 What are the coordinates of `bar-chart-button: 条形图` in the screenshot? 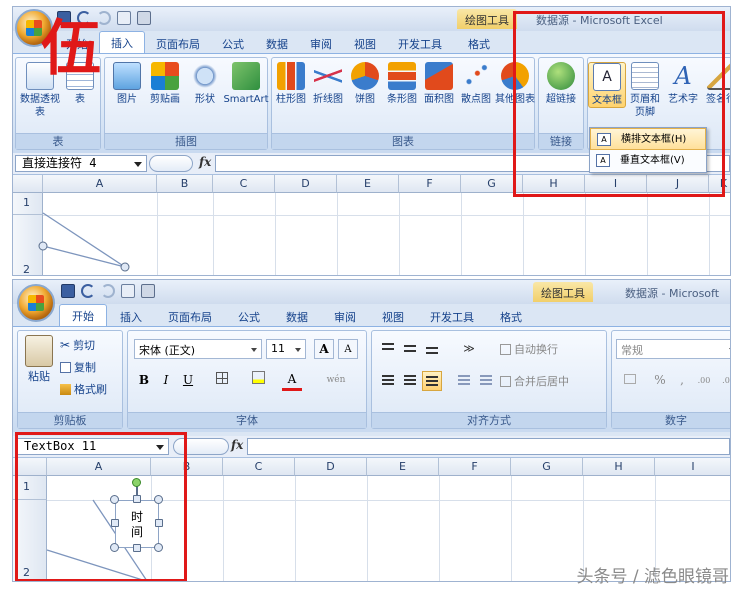 It's located at (402, 84).